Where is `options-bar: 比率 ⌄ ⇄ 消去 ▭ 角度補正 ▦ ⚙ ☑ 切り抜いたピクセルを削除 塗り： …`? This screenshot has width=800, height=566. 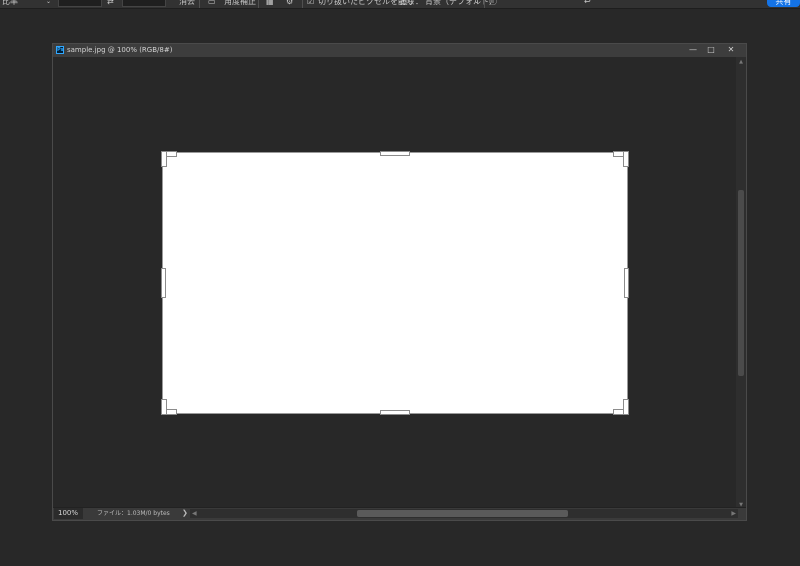 options-bar: 比率 ⌄ ⇄ 消去 ▭ 角度補正 ▦ ⚙ ☑ 切り抜いたピクセルを削除 塗り： … is located at coordinates (400, 4).